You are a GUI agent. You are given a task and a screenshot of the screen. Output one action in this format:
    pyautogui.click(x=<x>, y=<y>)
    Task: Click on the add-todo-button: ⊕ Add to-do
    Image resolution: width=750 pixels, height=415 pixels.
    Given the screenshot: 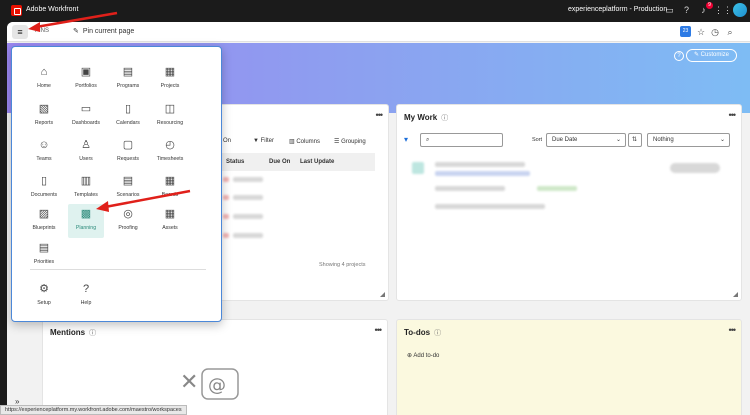 What is the action you would take?
    pyautogui.click(x=423, y=355)
    